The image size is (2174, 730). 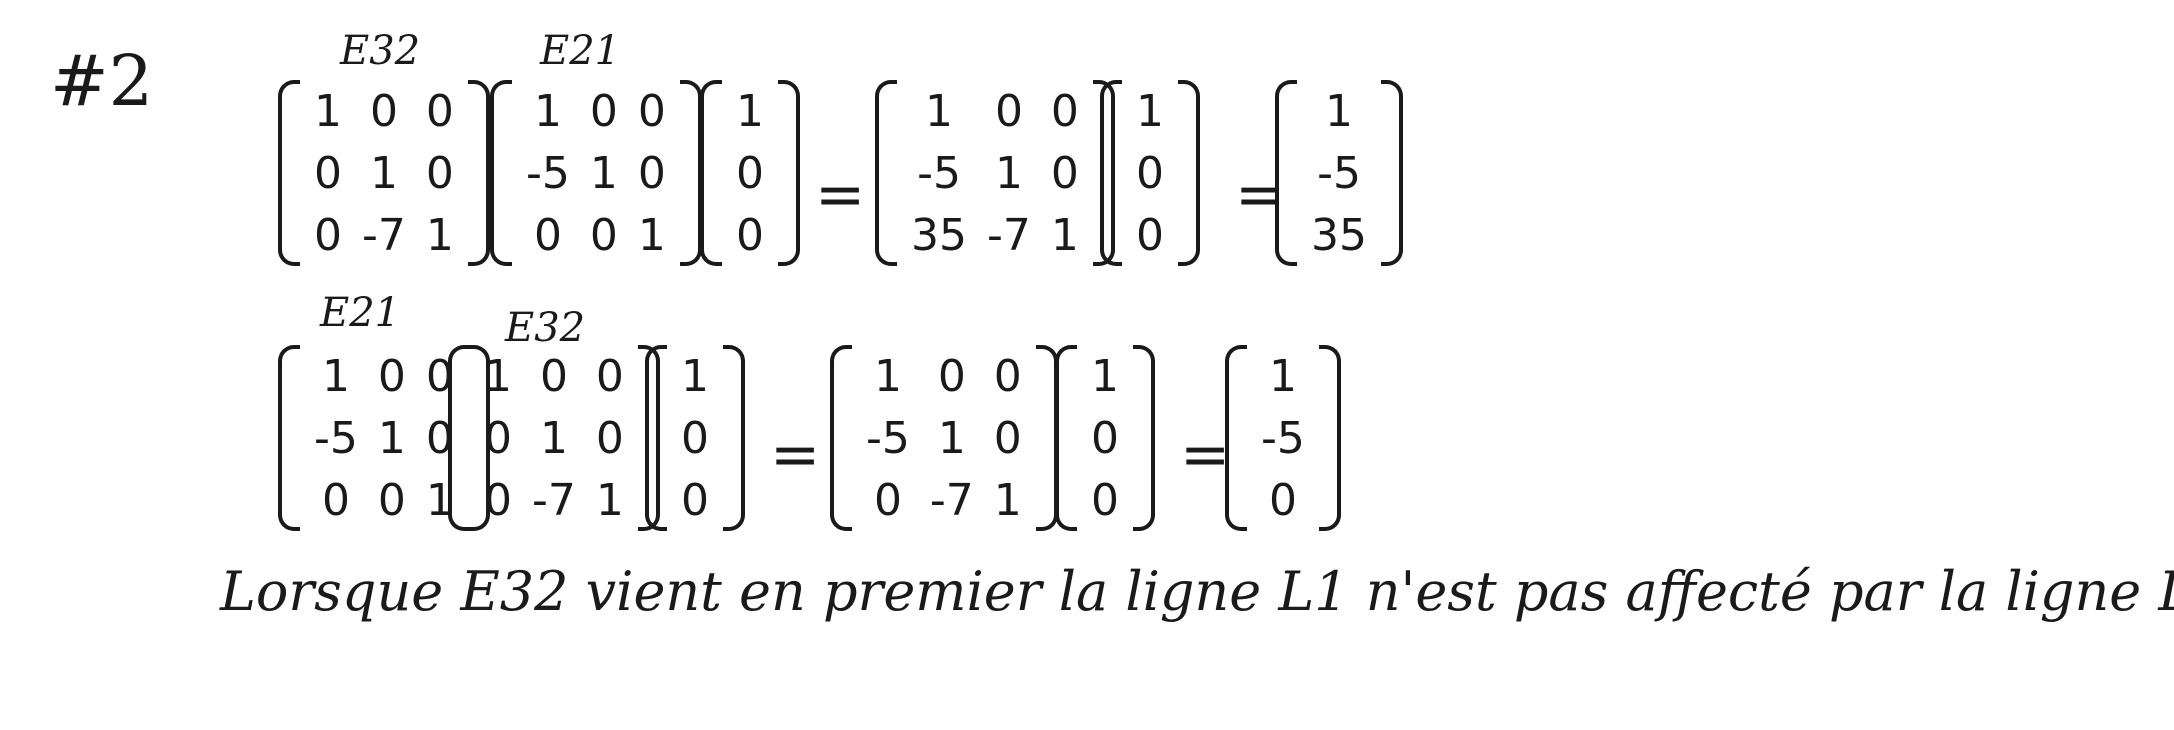 What do you see at coordinates (380, 51) in the screenshot?
I see `matrix-label-e32: E32` at bounding box center [380, 51].